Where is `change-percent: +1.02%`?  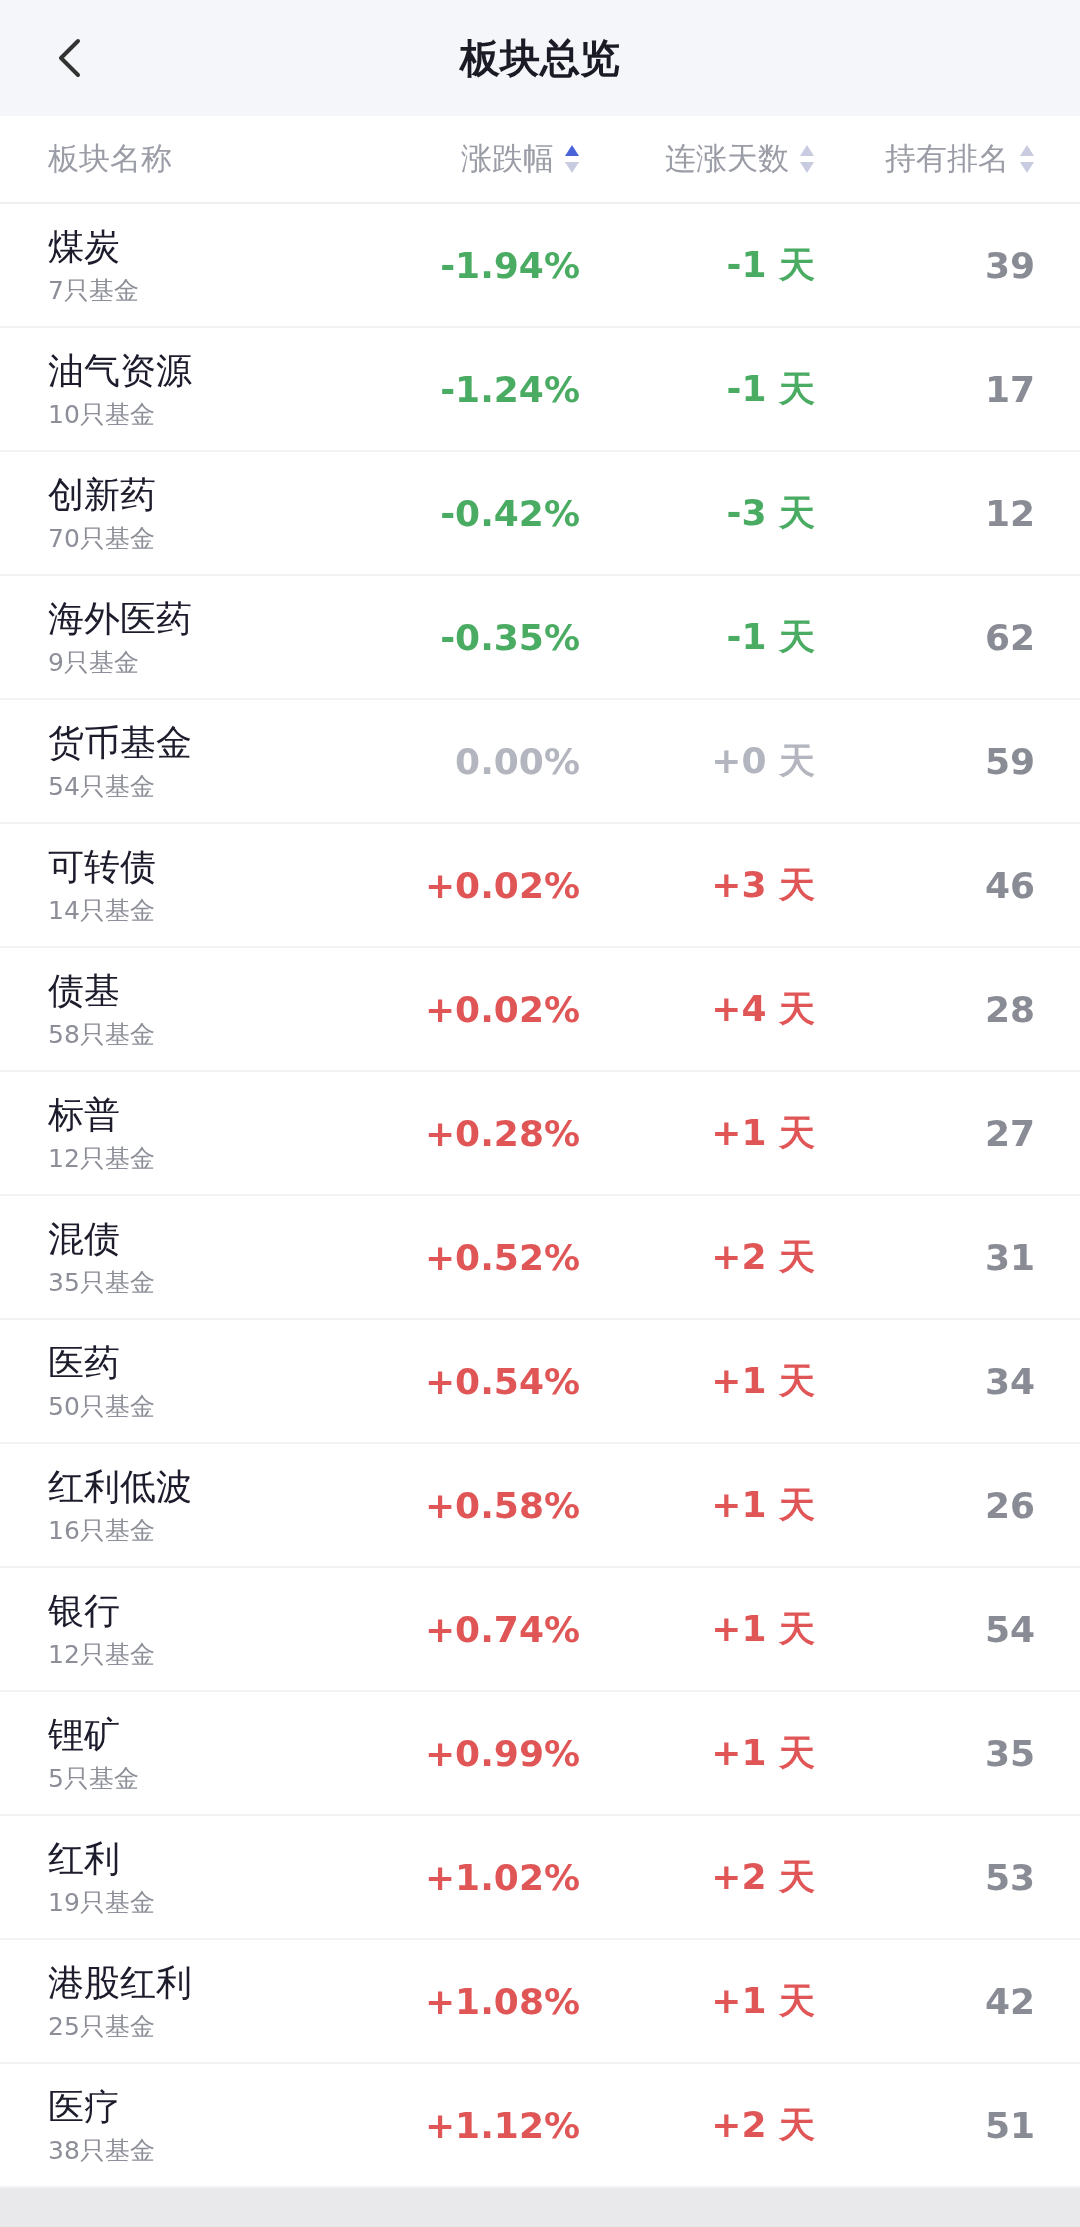 change-percent: +1.02% is located at coordinates (502, 1877).